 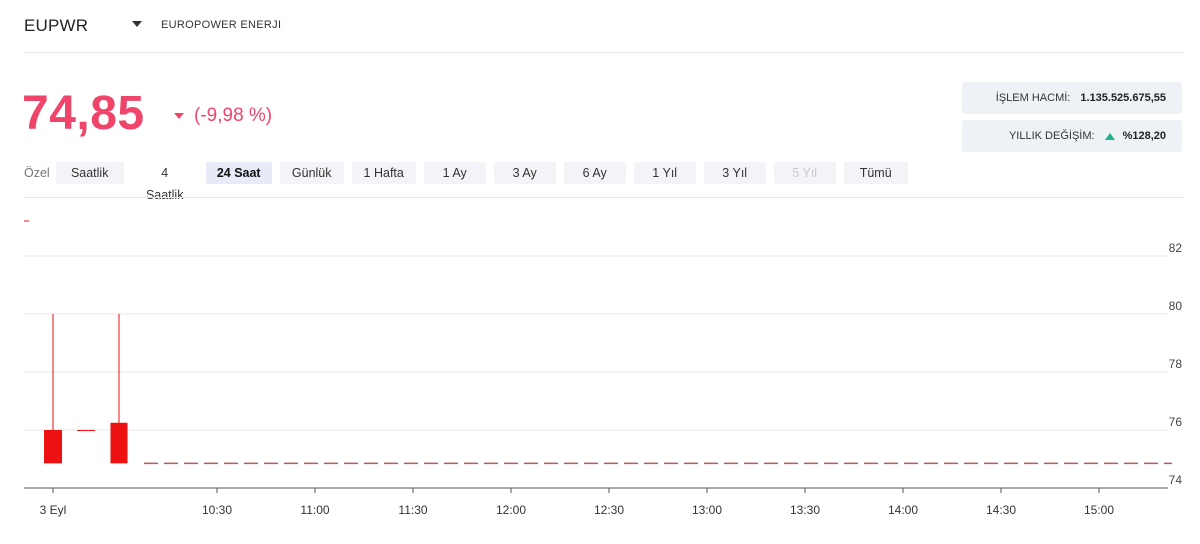 What do you see at coordinates (217, 510) in the screenshot?
I see `x-tick-label: 10:30` at bounding box center [217, 510].